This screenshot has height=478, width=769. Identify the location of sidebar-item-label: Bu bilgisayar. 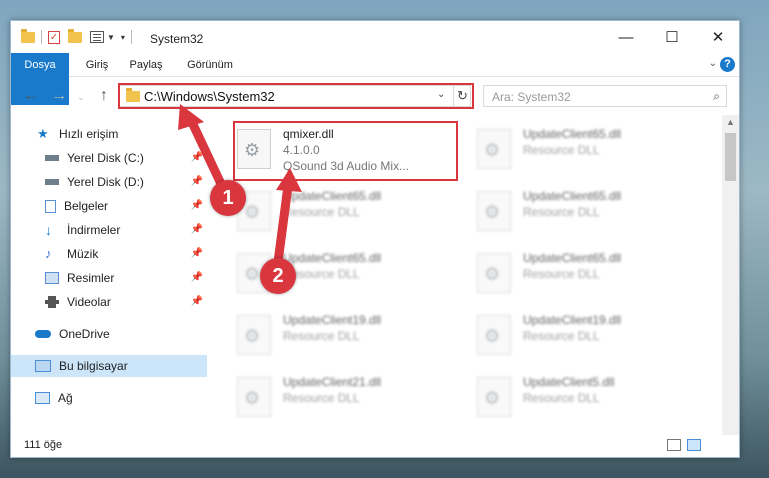
(93, 366).